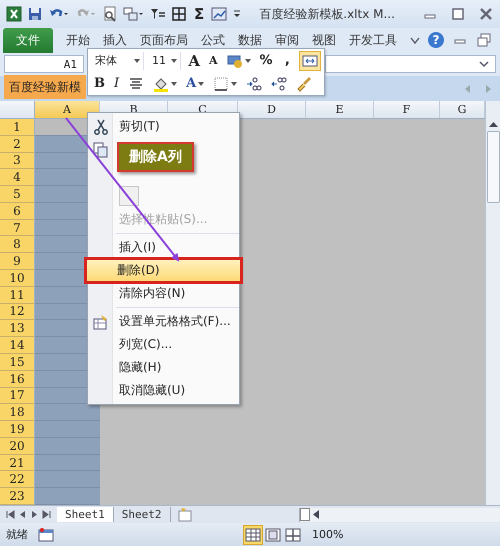 This screenshot has width=500, height=546. I want to click on format-button: ,, so click(288, 60).